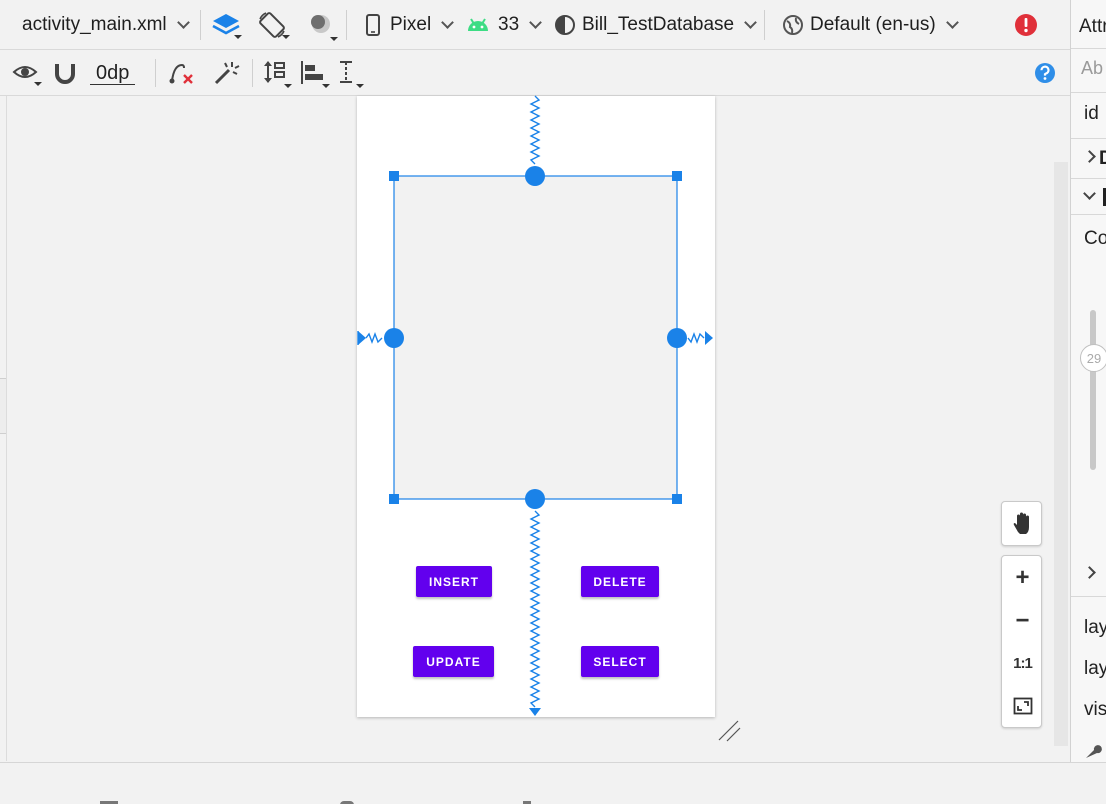  Describe the element at coordinates (620, 581) in the screenshot. I see `delete-button: DELETE` at that location.